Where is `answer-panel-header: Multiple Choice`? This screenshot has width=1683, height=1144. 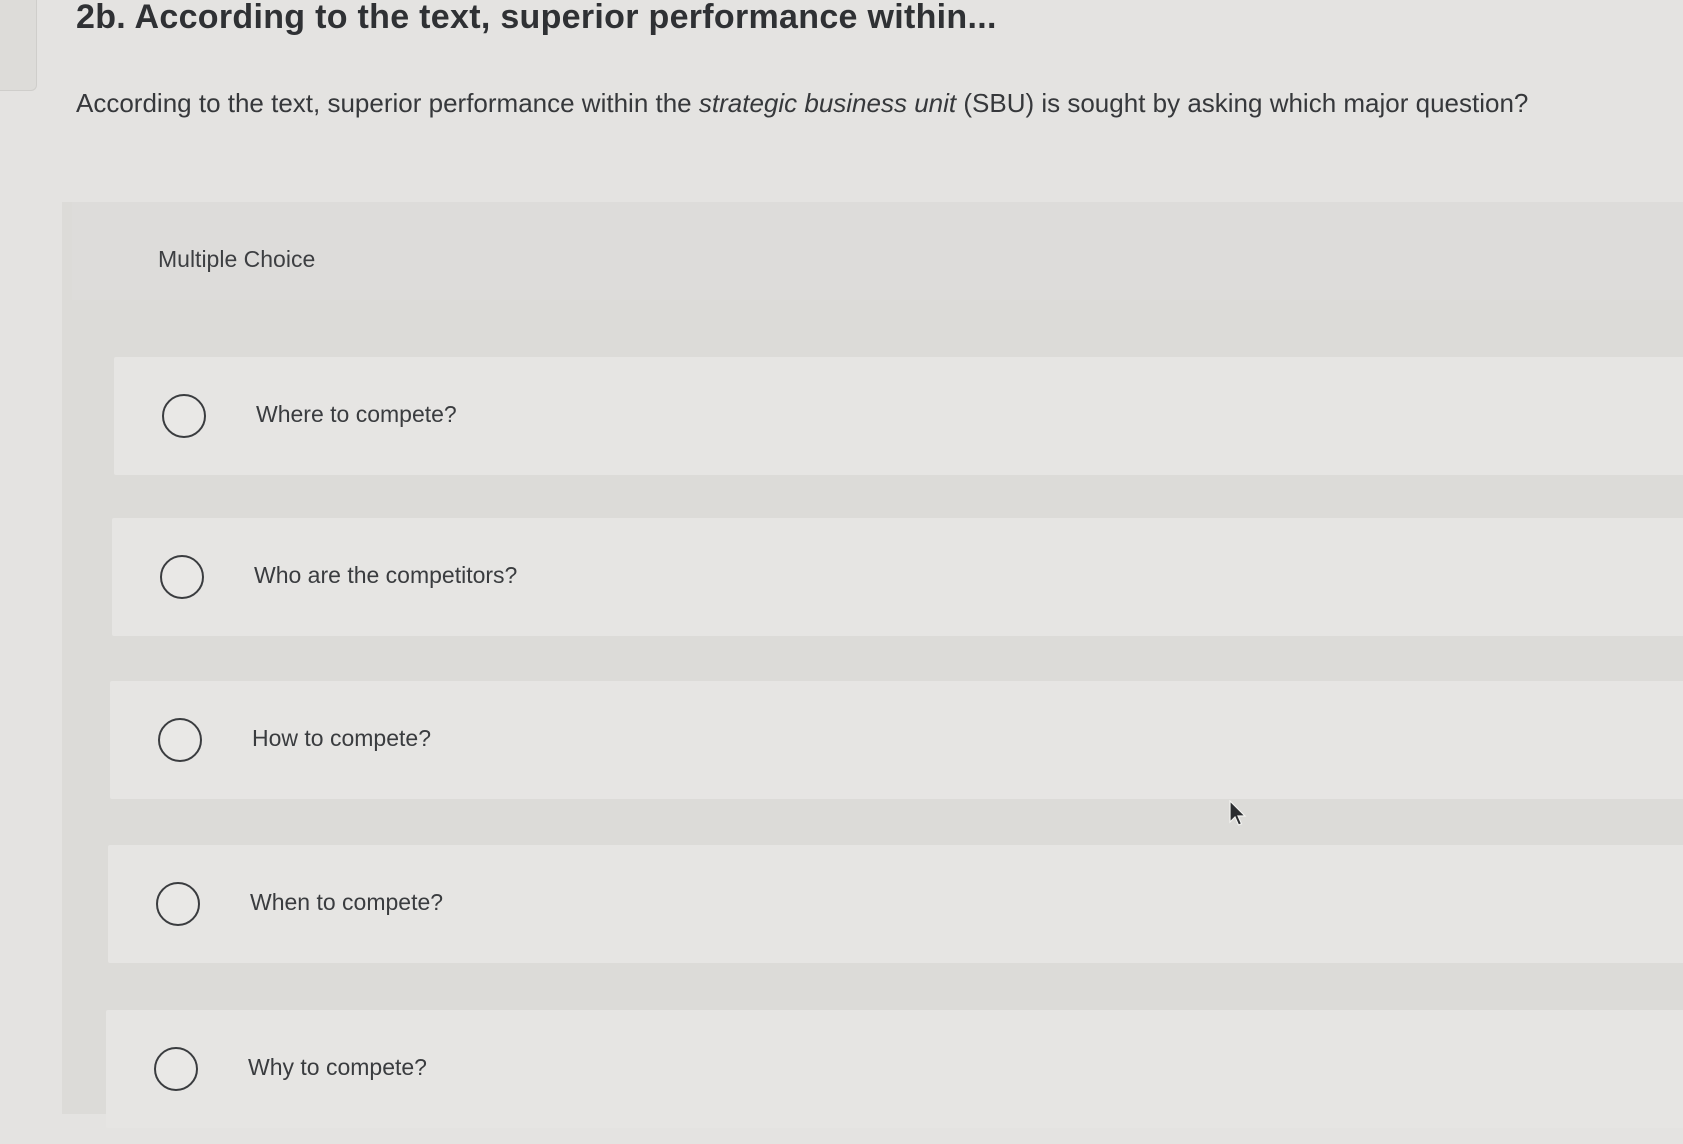 answer-panel-header: Multiple Choice is located at coordinates (877, 251).